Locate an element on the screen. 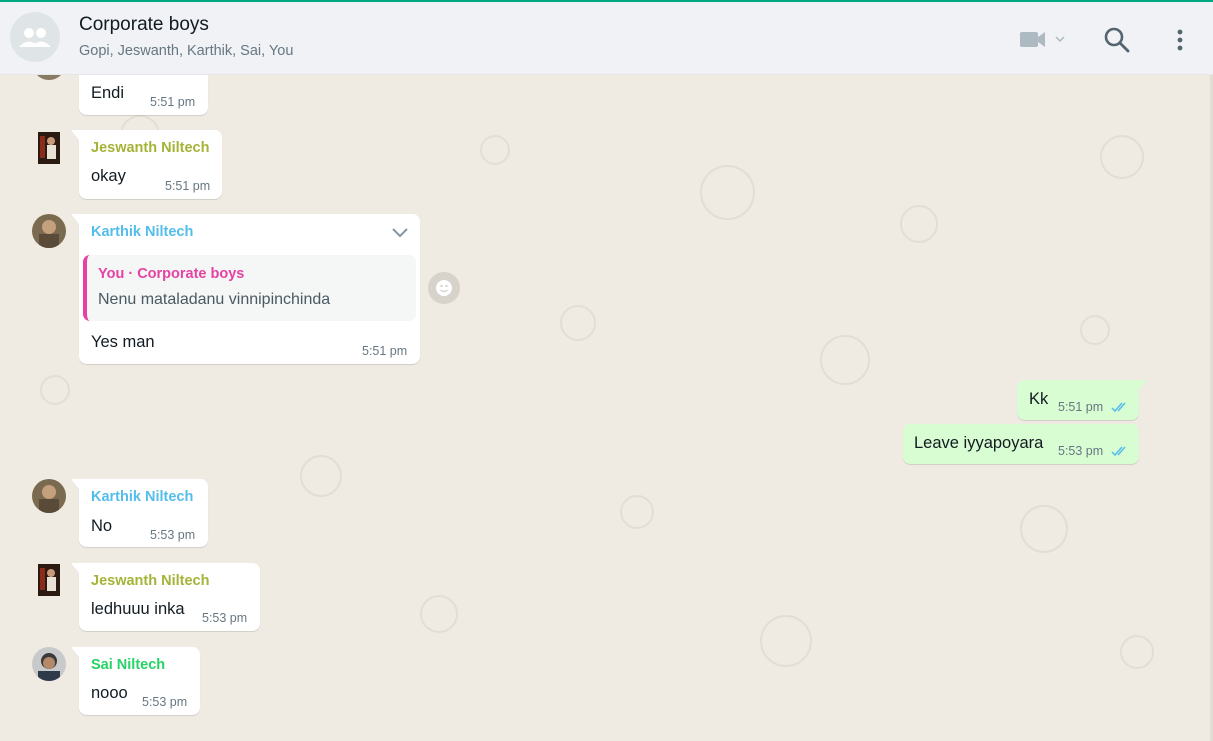  emoji-reaction-icon is located at coordinates (444, 288).